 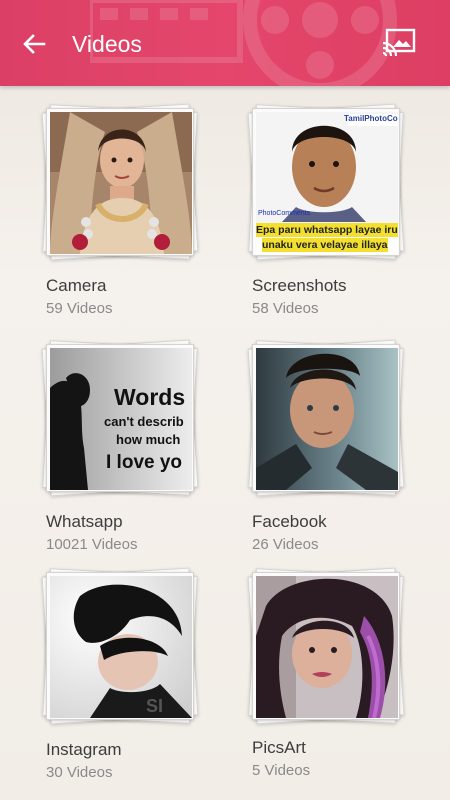 I want to click on album-thumbnail: SI, so click(x=120, y=646).